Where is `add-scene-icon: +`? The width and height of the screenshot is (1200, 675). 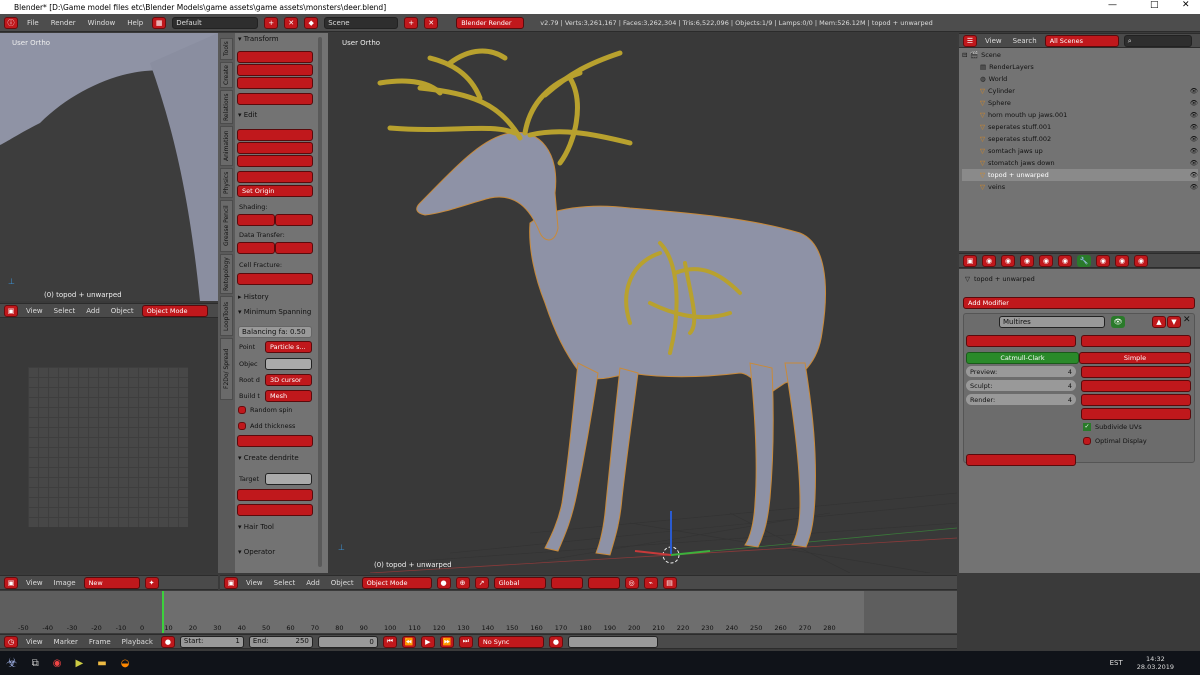
add-scene-icon: + is located at coordinates (411, 22).